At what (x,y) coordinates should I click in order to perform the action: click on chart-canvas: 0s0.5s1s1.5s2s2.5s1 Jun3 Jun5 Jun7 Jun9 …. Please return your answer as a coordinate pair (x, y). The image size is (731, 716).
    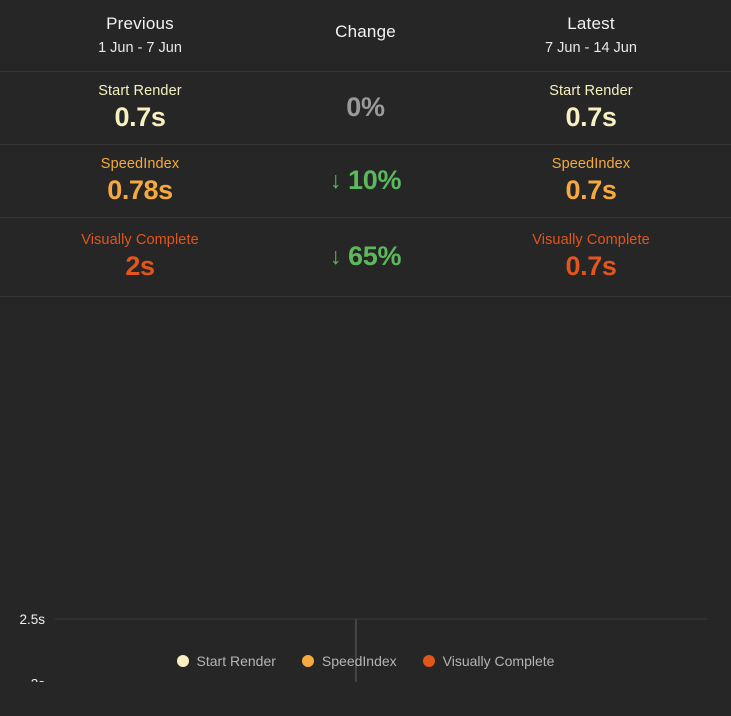
    Looking at the image, I should click on (363, 647).